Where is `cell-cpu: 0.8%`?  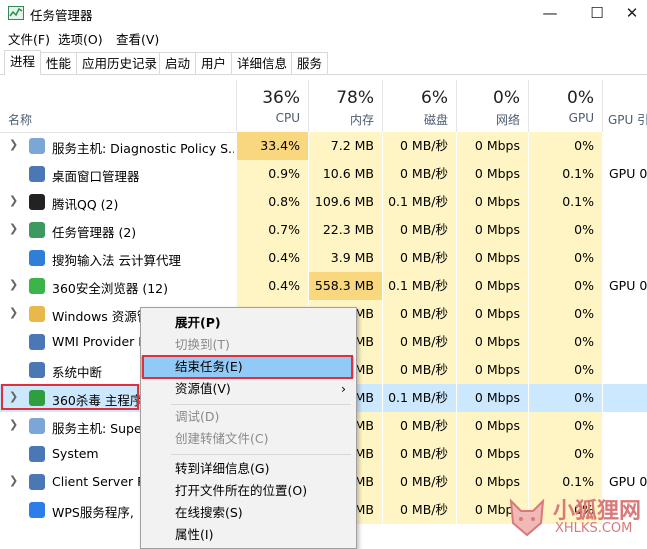
cell-cpu: 0.8% is located at coordinates (272, 202).